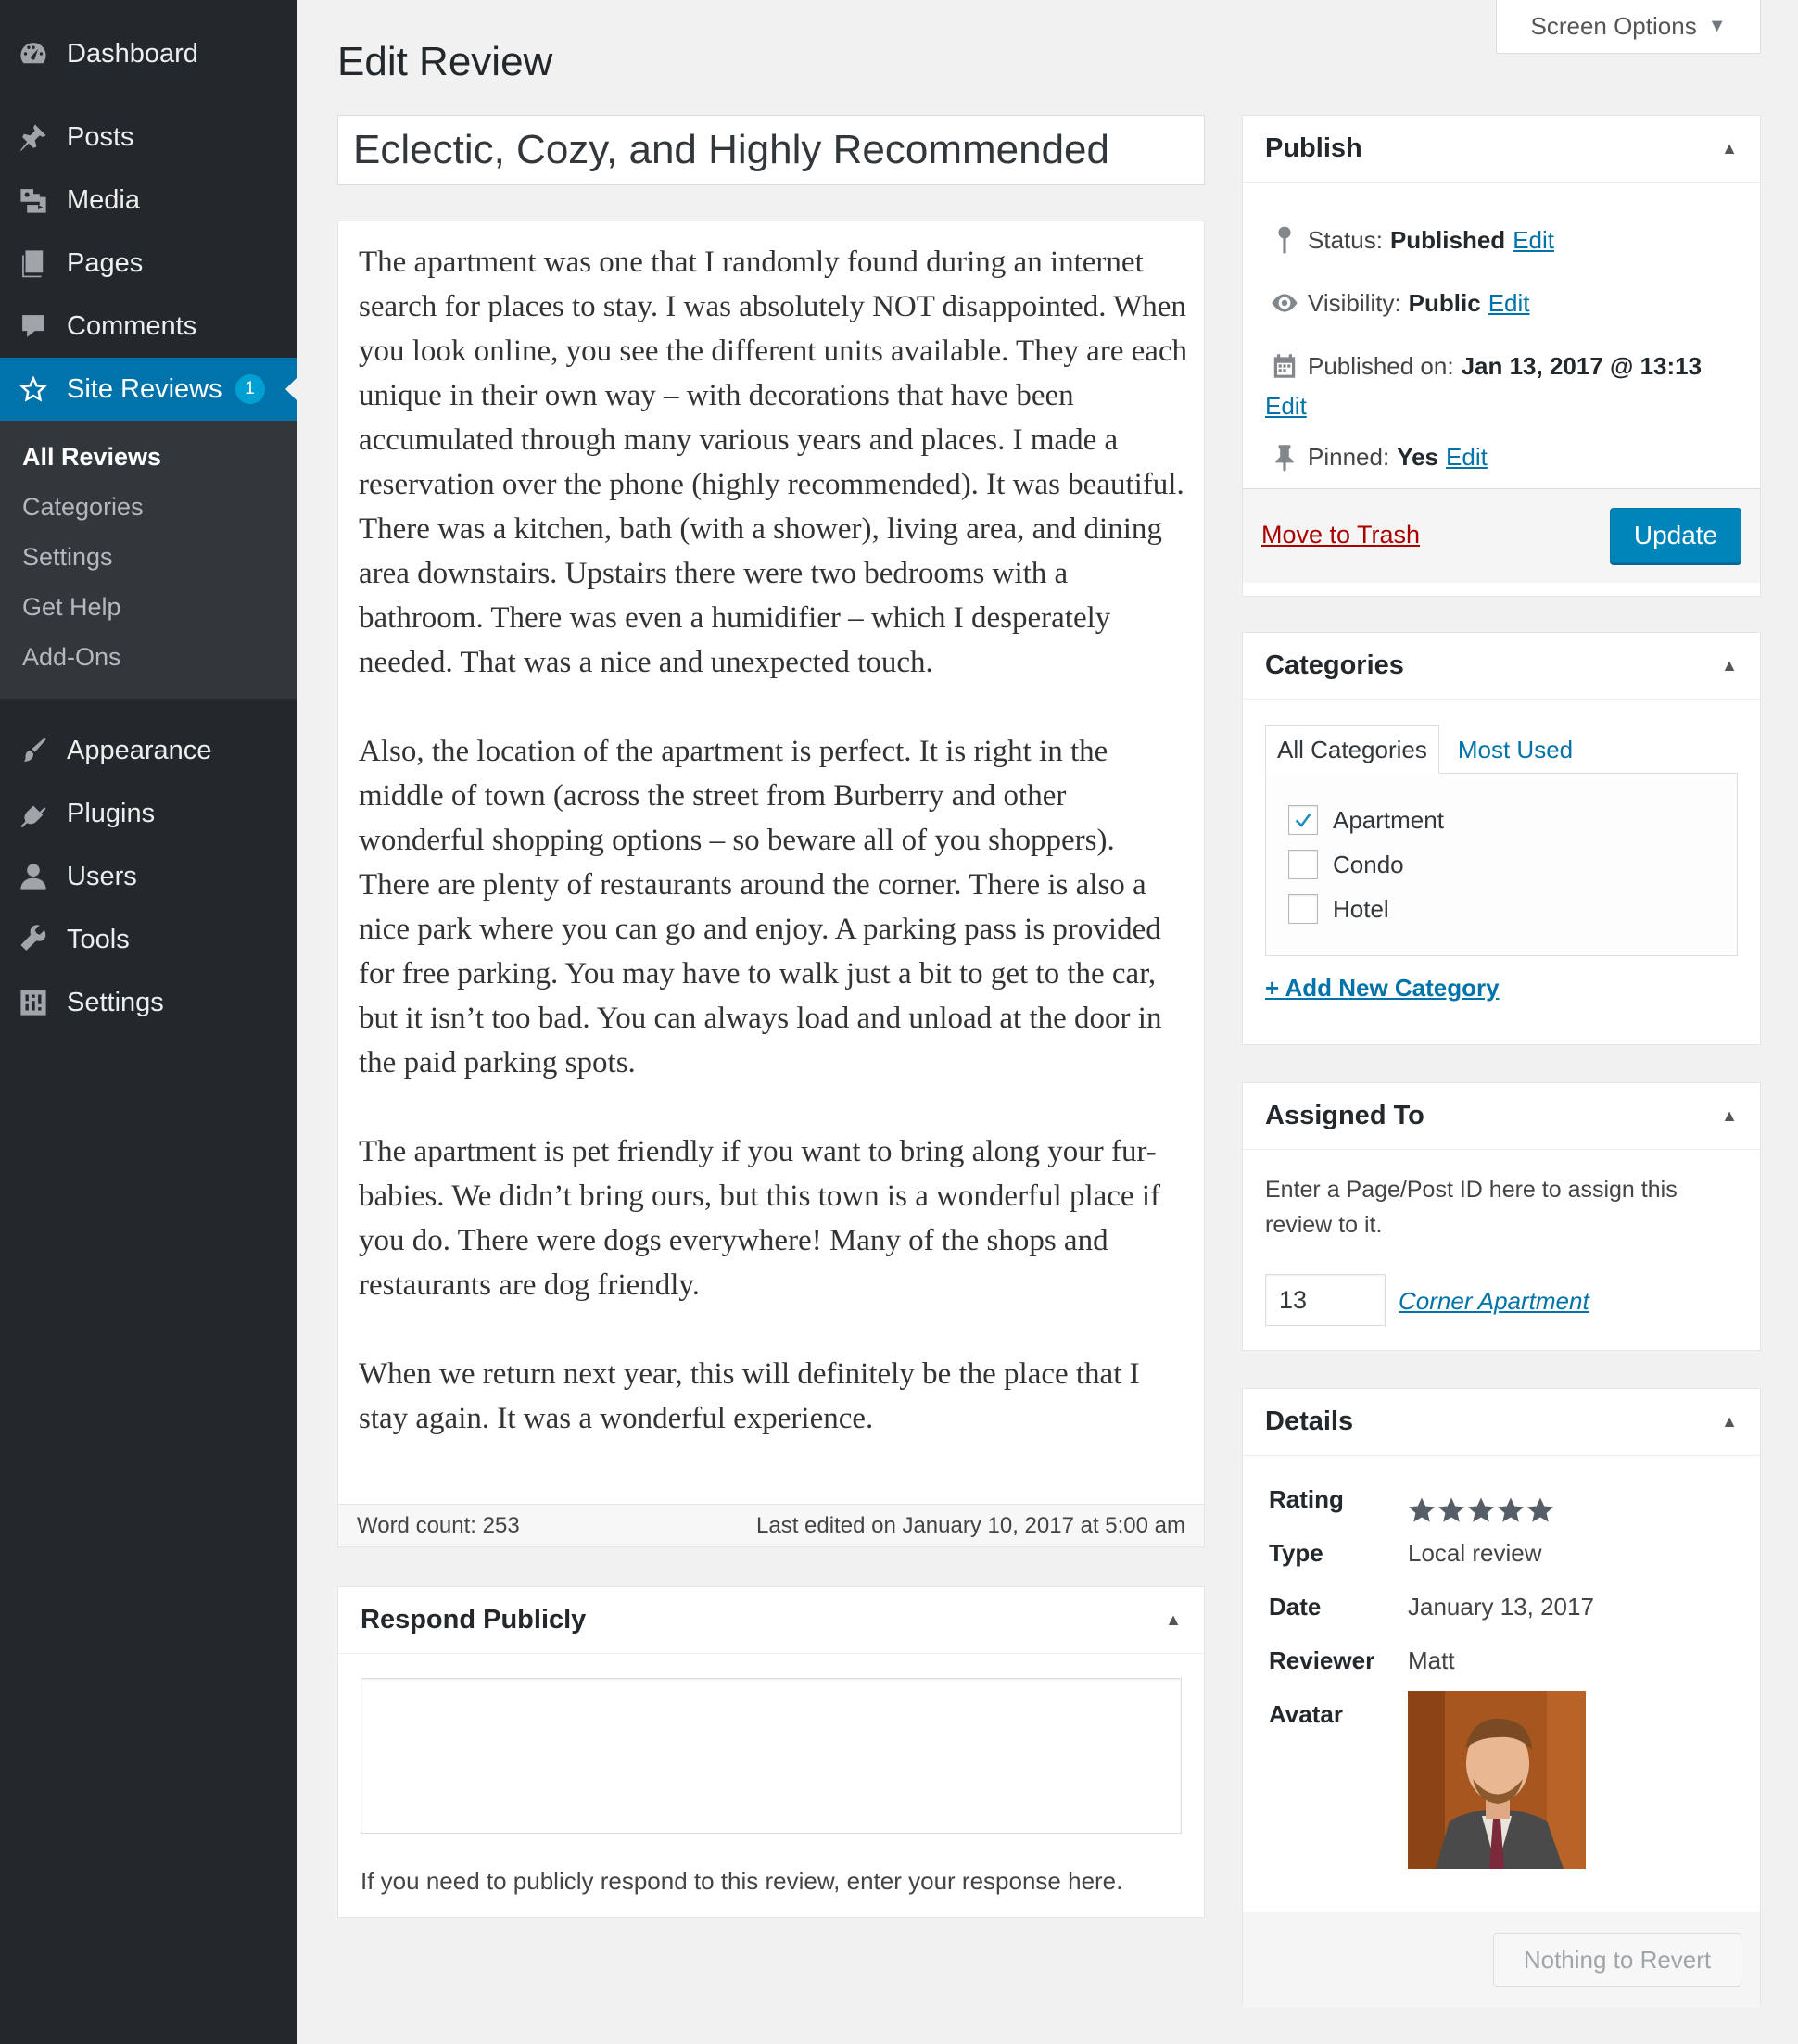  What do you see at coordinates (1445, 302) in the screenshot?
I see `visibility-value: Public` at bounding box center [1445, 302].